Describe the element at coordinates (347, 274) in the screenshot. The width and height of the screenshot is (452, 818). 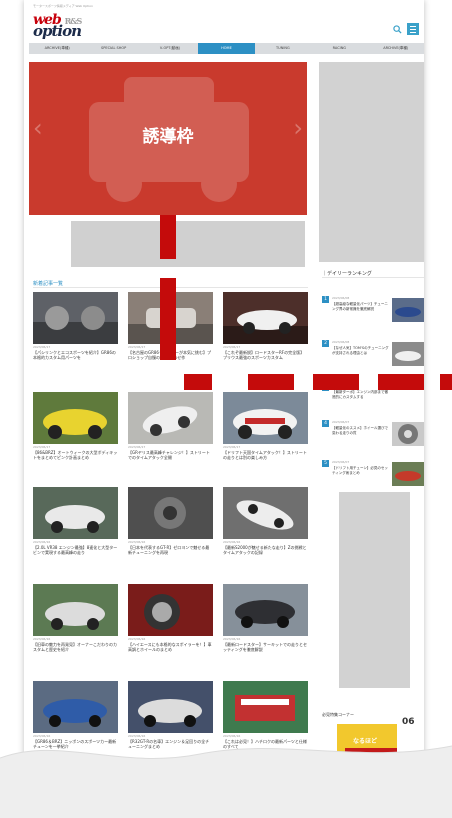
I see `ranking-title: ｜デイリーランキング` at that location.